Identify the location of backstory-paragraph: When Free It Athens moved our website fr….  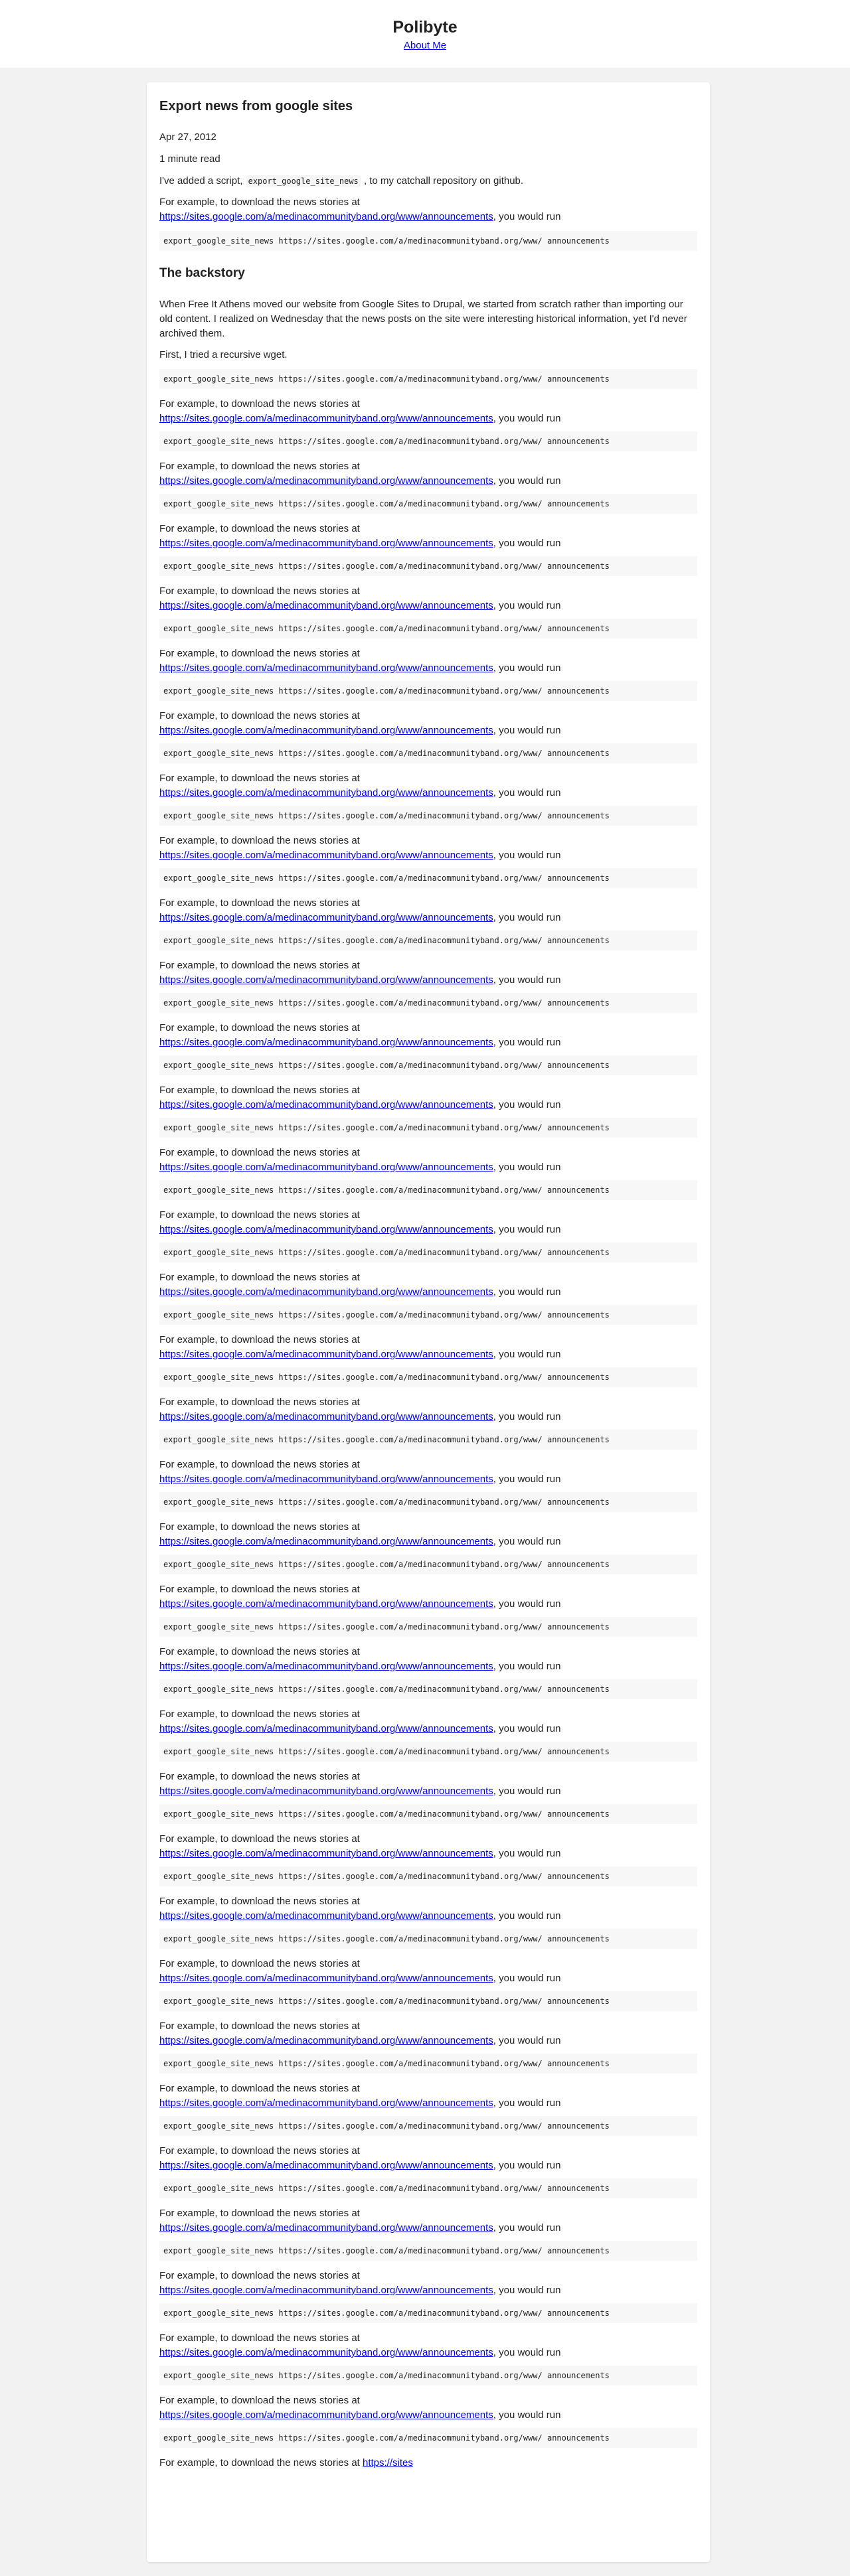
(423, 319).